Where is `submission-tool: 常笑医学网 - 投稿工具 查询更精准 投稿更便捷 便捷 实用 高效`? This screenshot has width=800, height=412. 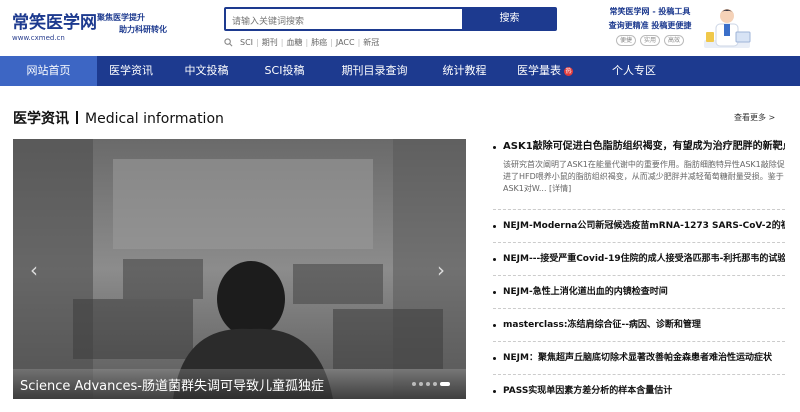 submission-tool: 常笑医学网 - 投稿工具 查询更精准 投稿更便捷 便捷 实用 高效 is located at coordinates (650, 26).